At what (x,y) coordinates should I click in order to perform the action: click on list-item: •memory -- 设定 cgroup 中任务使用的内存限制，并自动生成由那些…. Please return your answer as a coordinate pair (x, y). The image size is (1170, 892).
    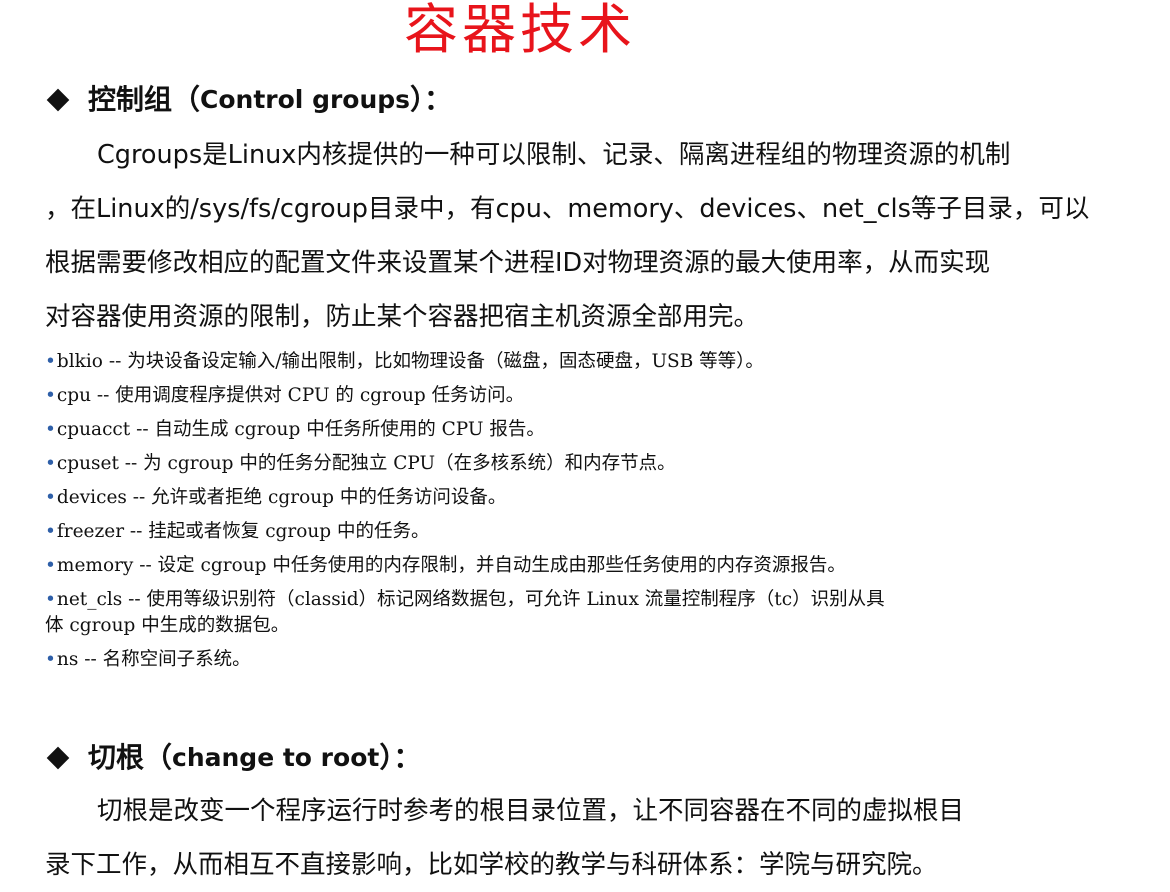
    Looking at the image, I should click on (445, 565).